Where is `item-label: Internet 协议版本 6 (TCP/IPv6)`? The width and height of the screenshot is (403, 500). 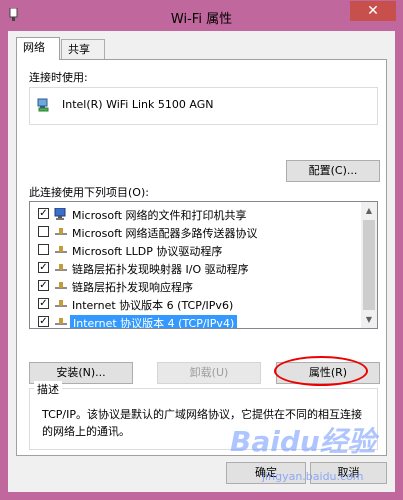 item-label: Internet 协议版本 6 (TCP/IPv6) is located at coordinates (153, 305).